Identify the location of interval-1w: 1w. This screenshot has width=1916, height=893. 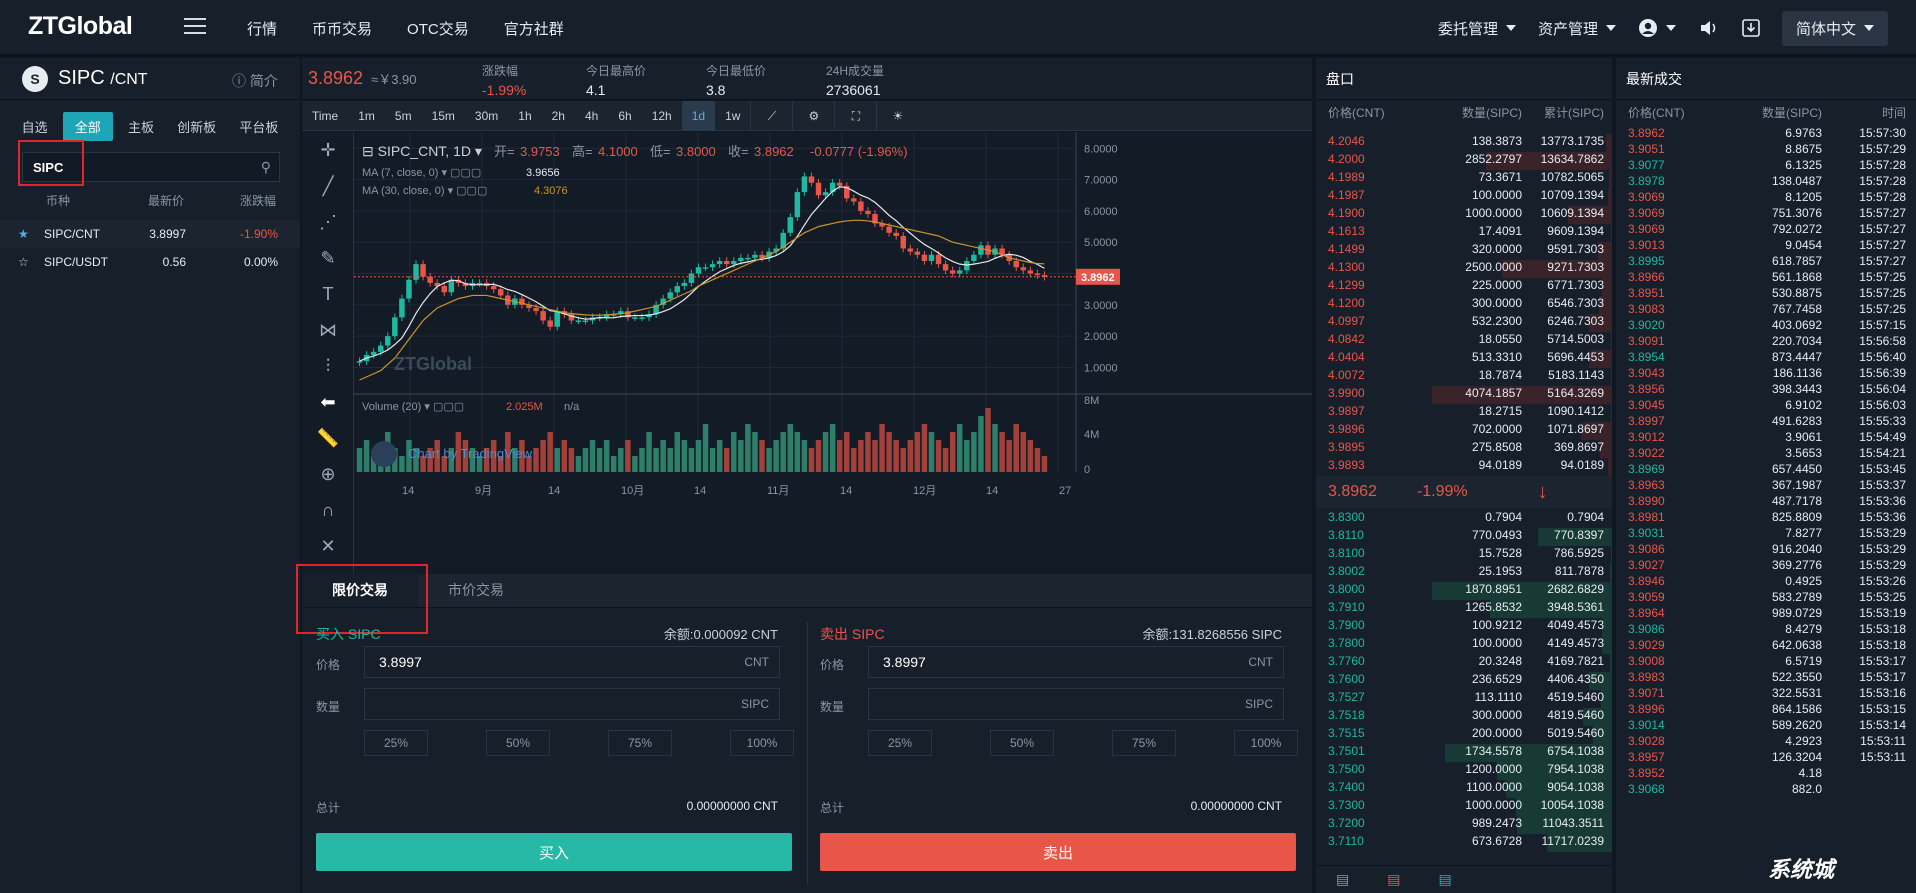
(732, 116).